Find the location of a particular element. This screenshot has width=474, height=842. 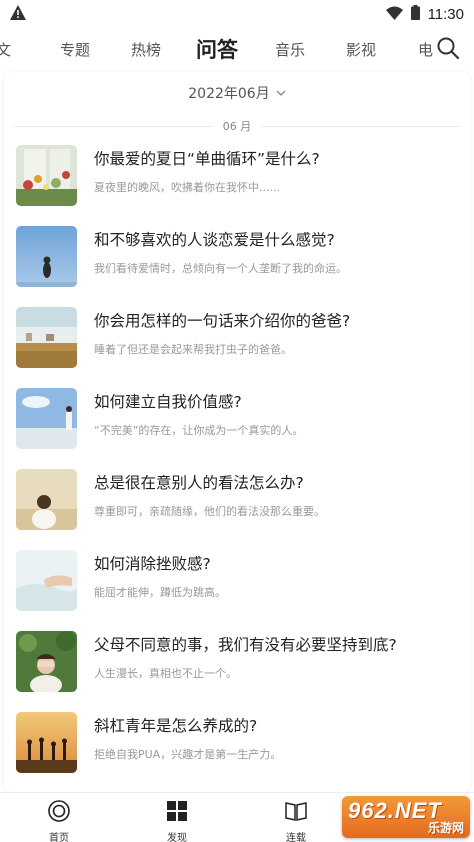

list-item: 和不够喜欢的人谈恋爱是什么感觉? 我们看待爱情时，总倾向有一个人垄断了我的命运。 is located at coordinates (238, 257).